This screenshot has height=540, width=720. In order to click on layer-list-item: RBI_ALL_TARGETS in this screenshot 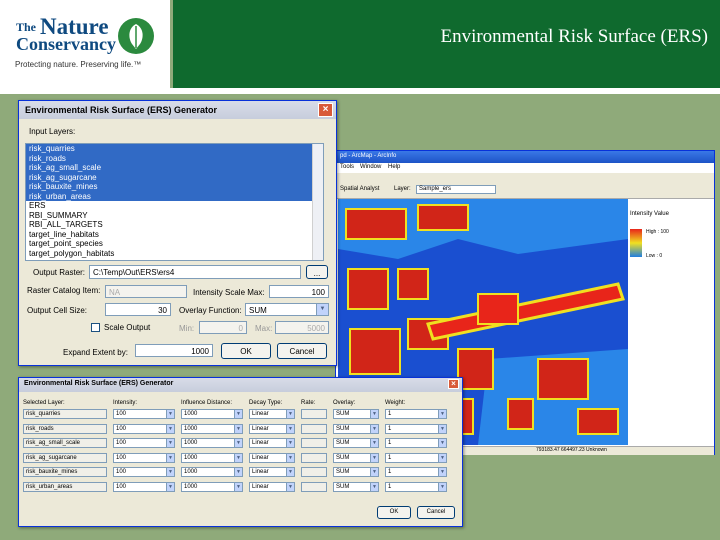, I will do `click(174, 225)`.